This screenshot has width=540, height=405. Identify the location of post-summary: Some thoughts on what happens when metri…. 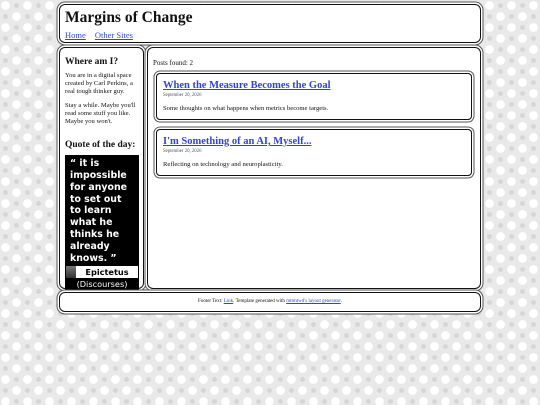
(246, 108).